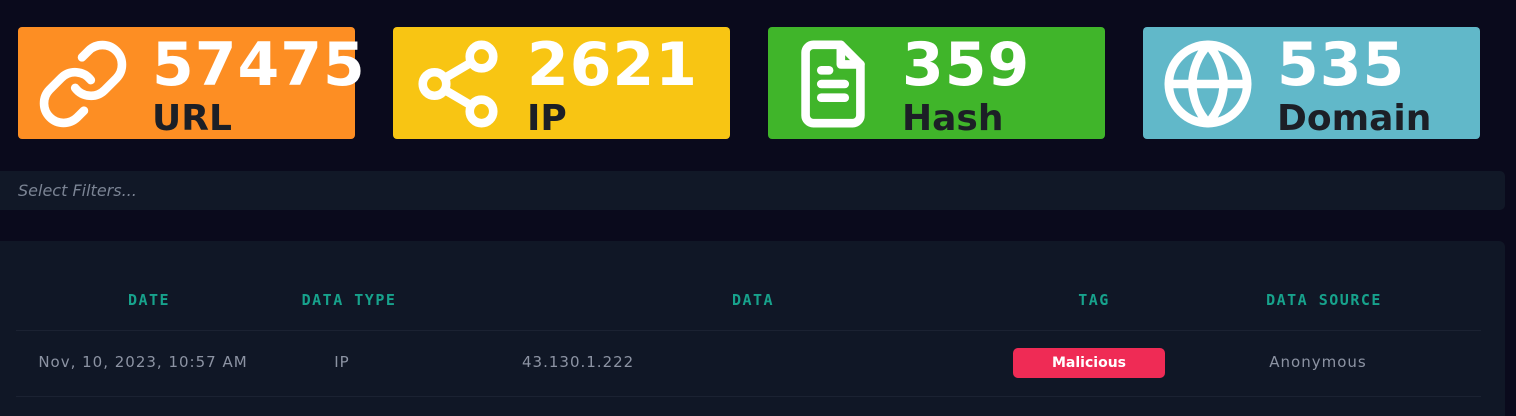 This screenshot has height=416, width=1516. Describe the element at coordinates (83, 84) in the screenshot. I see `link-icon` at that location.